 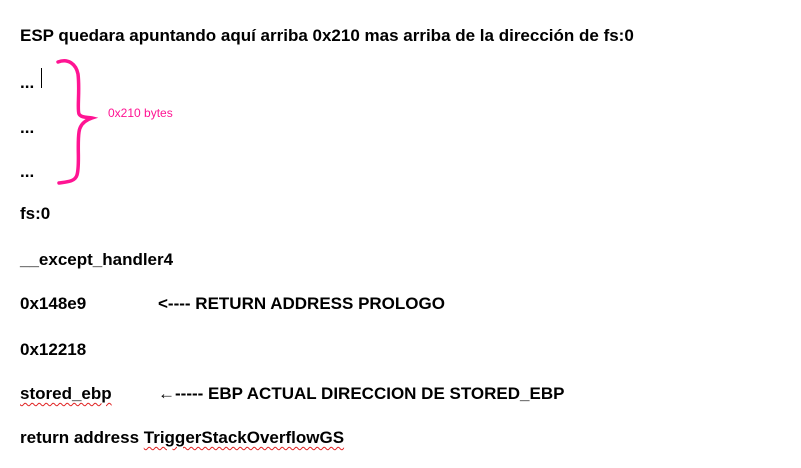 What do you see at coordinates (97, 259) in the screenshot?
I see `handler-line: __except_handler4` at bounding box center [97, 259].